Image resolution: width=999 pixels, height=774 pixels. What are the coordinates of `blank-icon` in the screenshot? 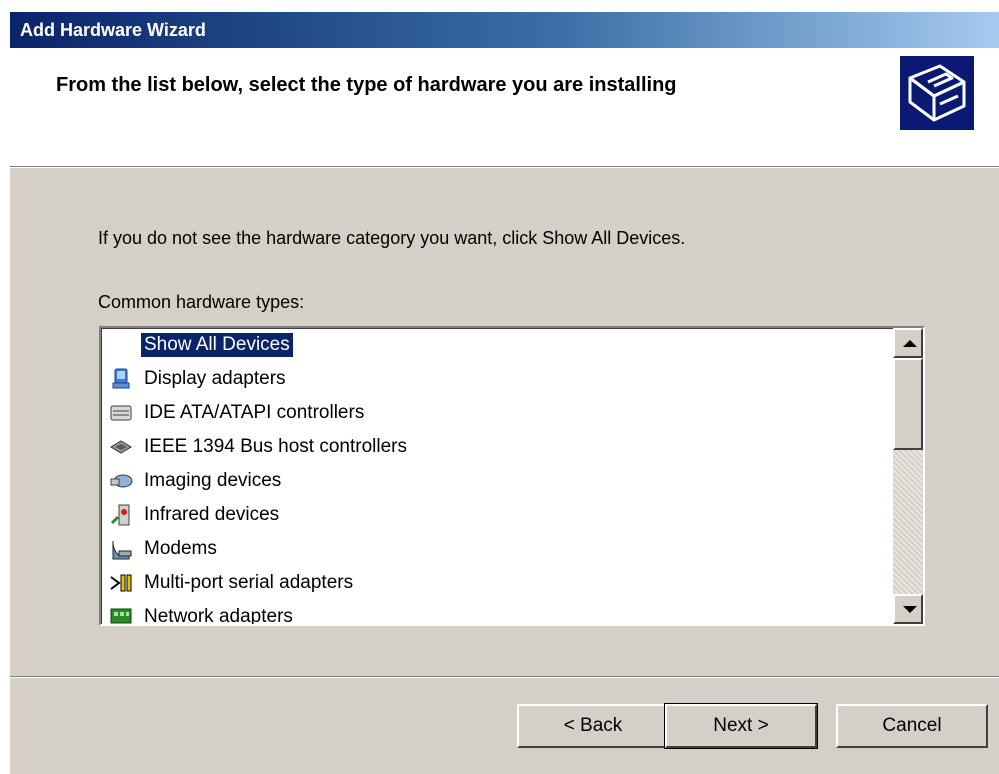 It's located at (123, 345).